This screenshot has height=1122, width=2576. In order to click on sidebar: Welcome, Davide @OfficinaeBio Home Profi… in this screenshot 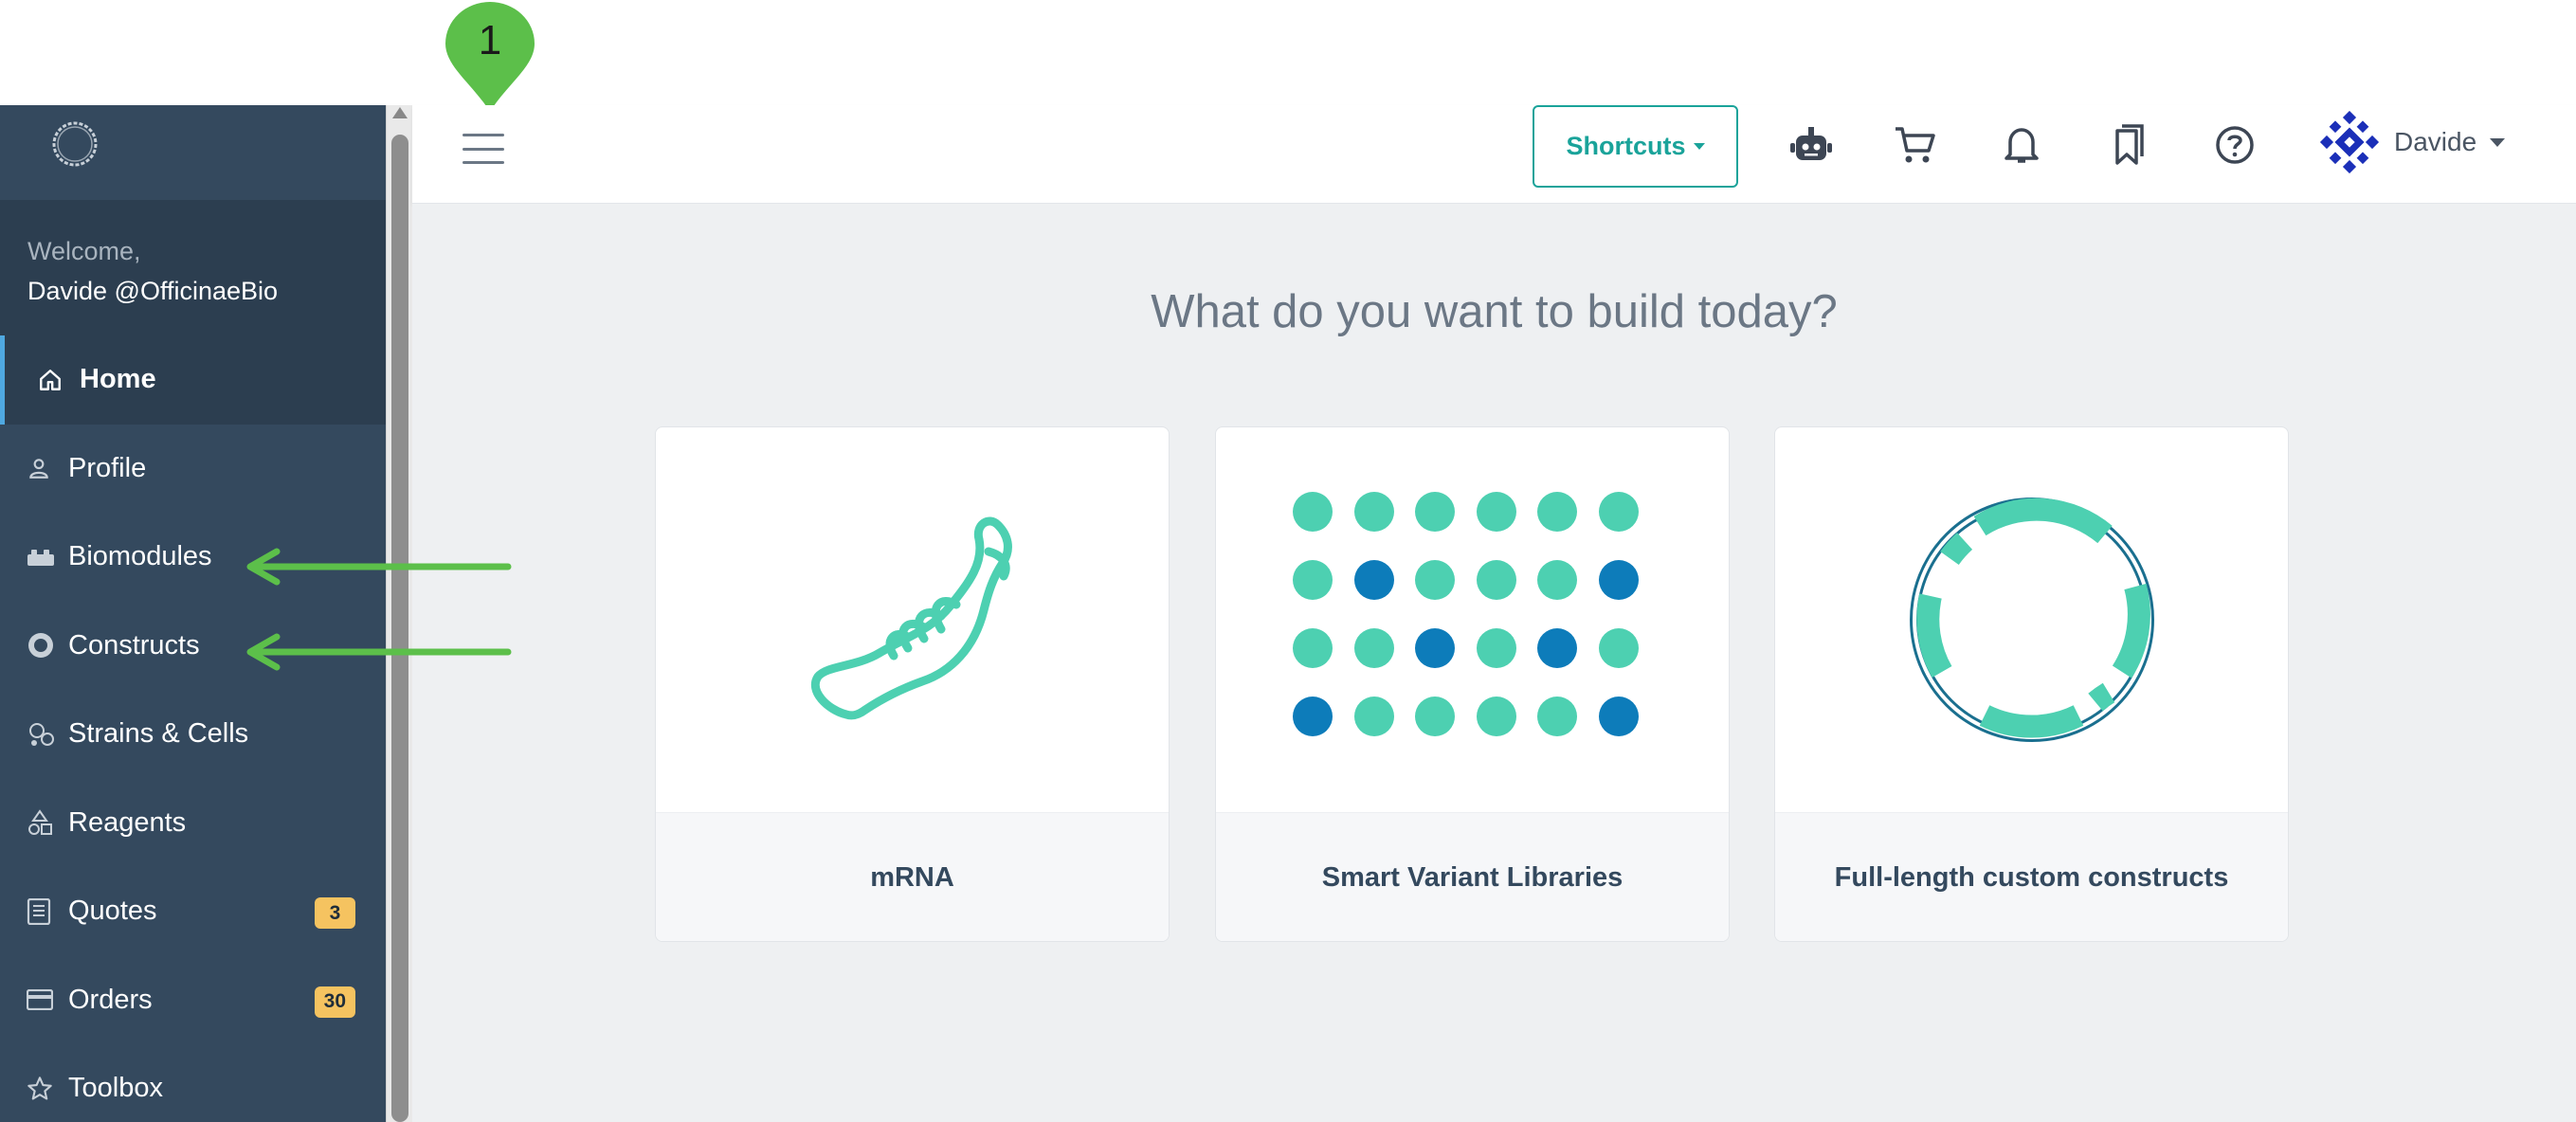, I will do `click(193, 613)`.